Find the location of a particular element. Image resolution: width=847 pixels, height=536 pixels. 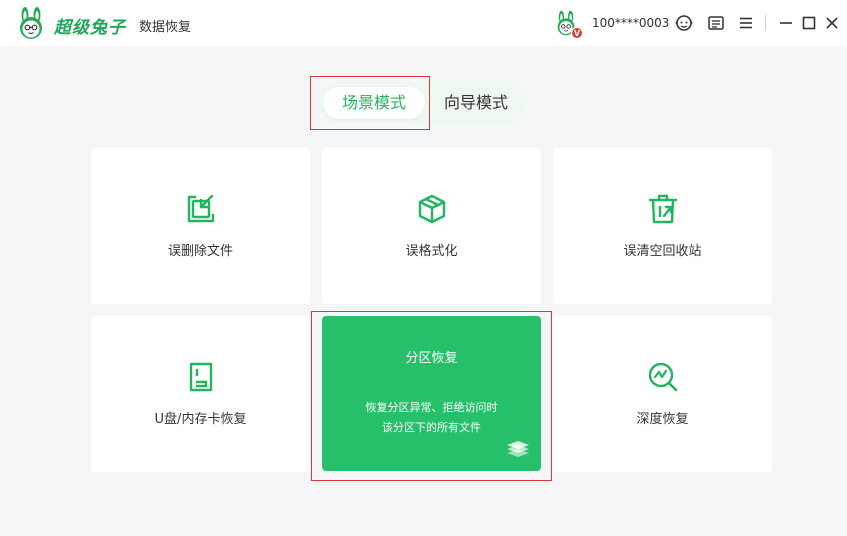

user-phone: 100****0003 is located at coordinates (630, 23).